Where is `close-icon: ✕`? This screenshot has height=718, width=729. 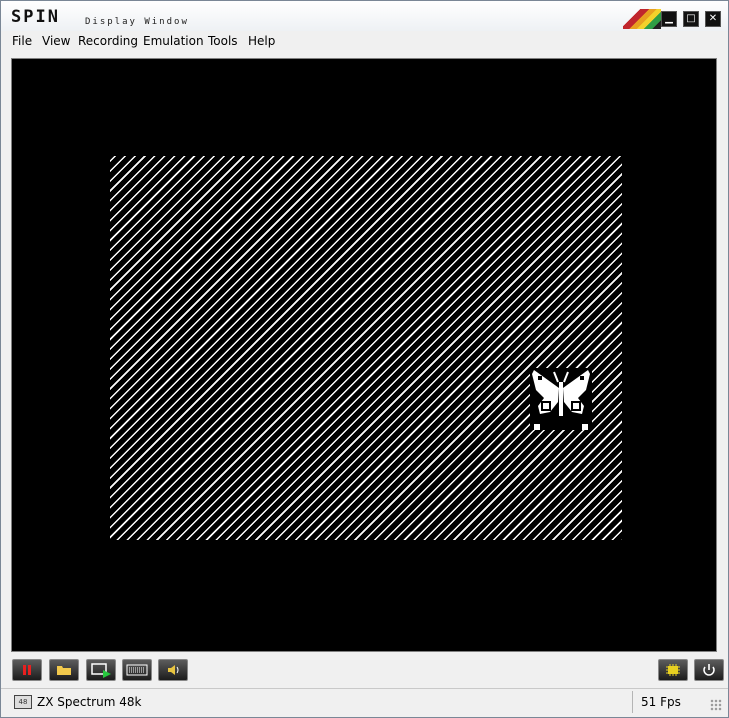
close-icon: ✕ is located at coordinates (713, 18).